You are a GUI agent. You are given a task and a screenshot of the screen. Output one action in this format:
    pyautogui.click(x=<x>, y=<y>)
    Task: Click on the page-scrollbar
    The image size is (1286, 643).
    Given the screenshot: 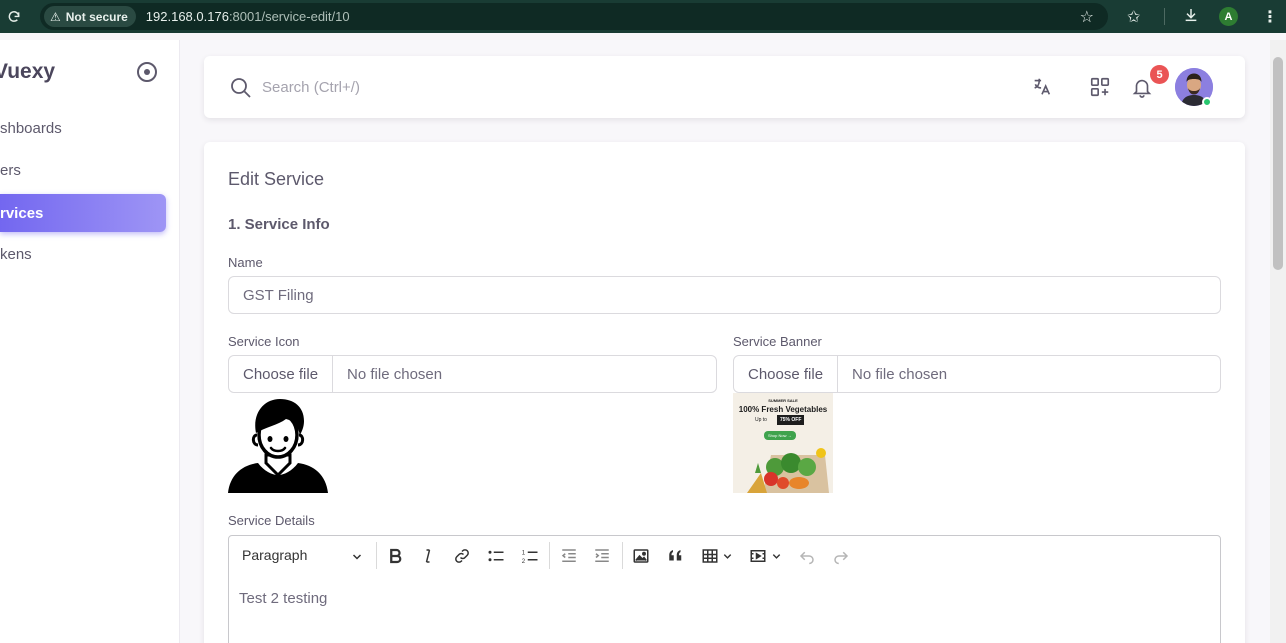 What is the action you would take?
    pyautogui.click(x=1278, y=341)
    